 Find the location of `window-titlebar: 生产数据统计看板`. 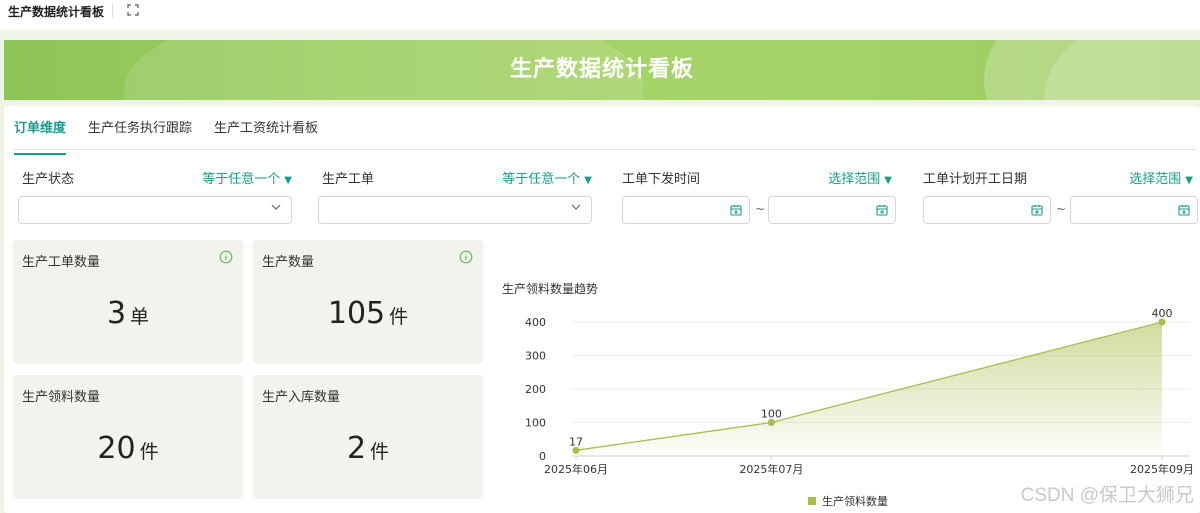

window-titlebar: 生产数据统计看板 is located at coordinates (600, 11).